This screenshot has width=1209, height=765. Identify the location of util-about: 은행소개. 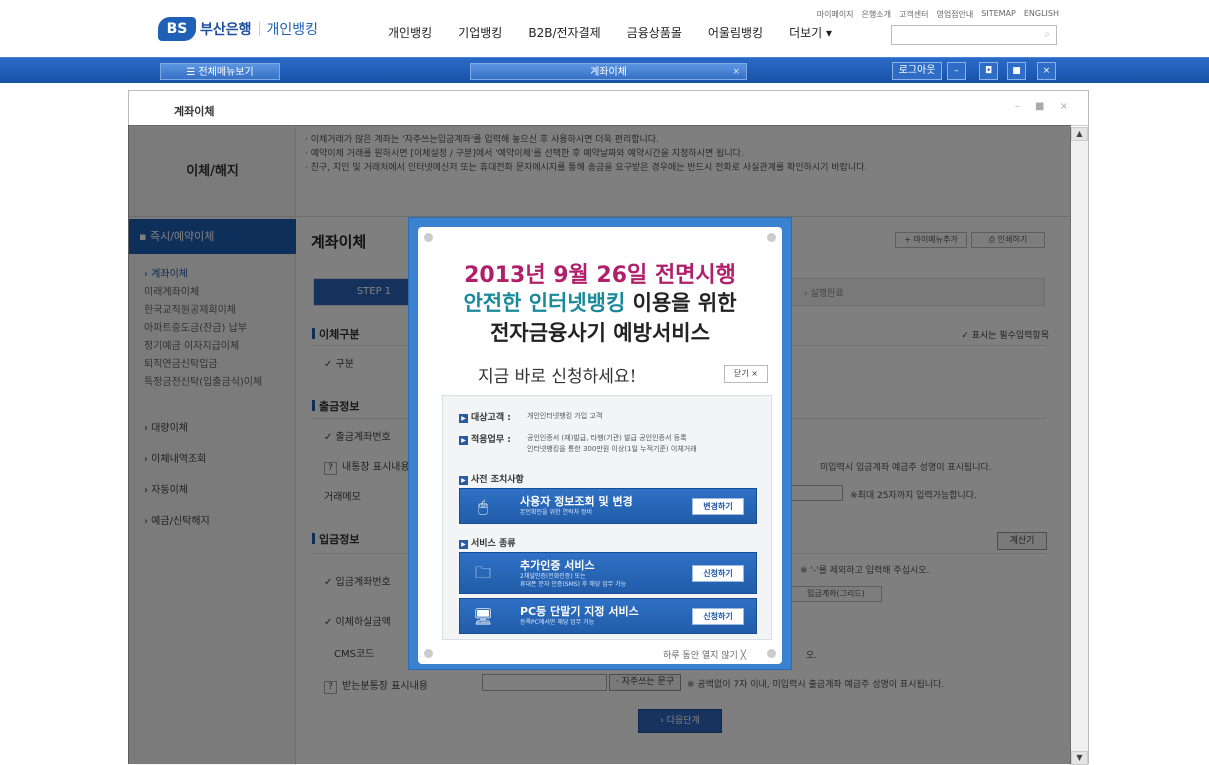
(876, 14).